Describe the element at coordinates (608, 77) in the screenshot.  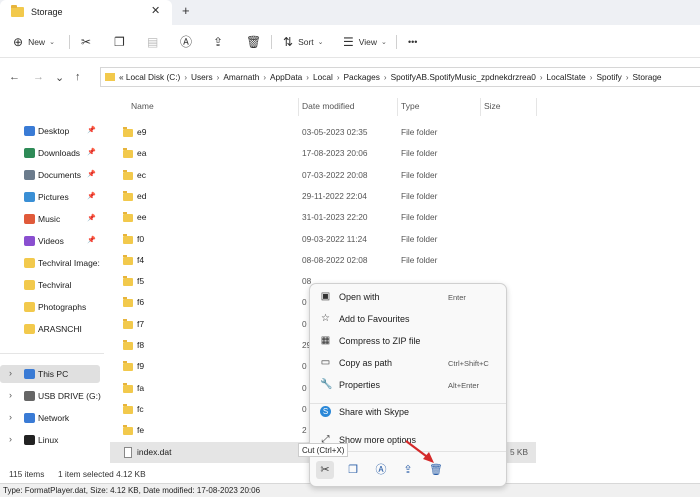
I see `breadcrumb-item: Spotify` at that location.